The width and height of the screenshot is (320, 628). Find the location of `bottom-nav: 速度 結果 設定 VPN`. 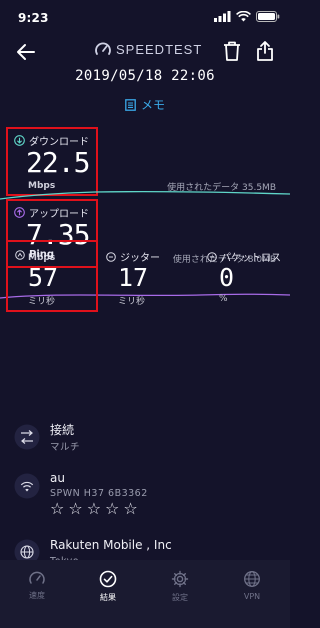

bottom-nav: 速度 結果 設定 VPN is located at coordinates (145, 594).